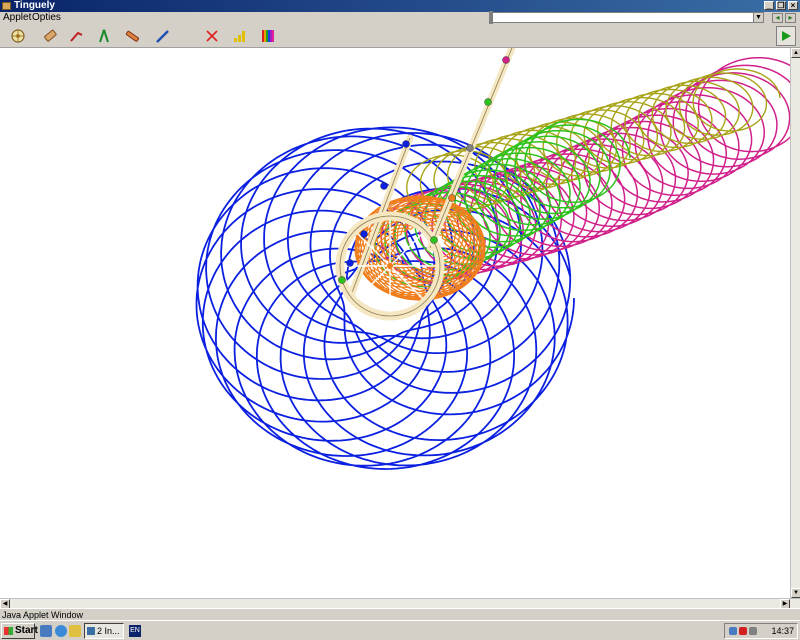 Image resolution: width=800 pixels, height=640 pixels. I want to click on window-icon, so click(91, 631).